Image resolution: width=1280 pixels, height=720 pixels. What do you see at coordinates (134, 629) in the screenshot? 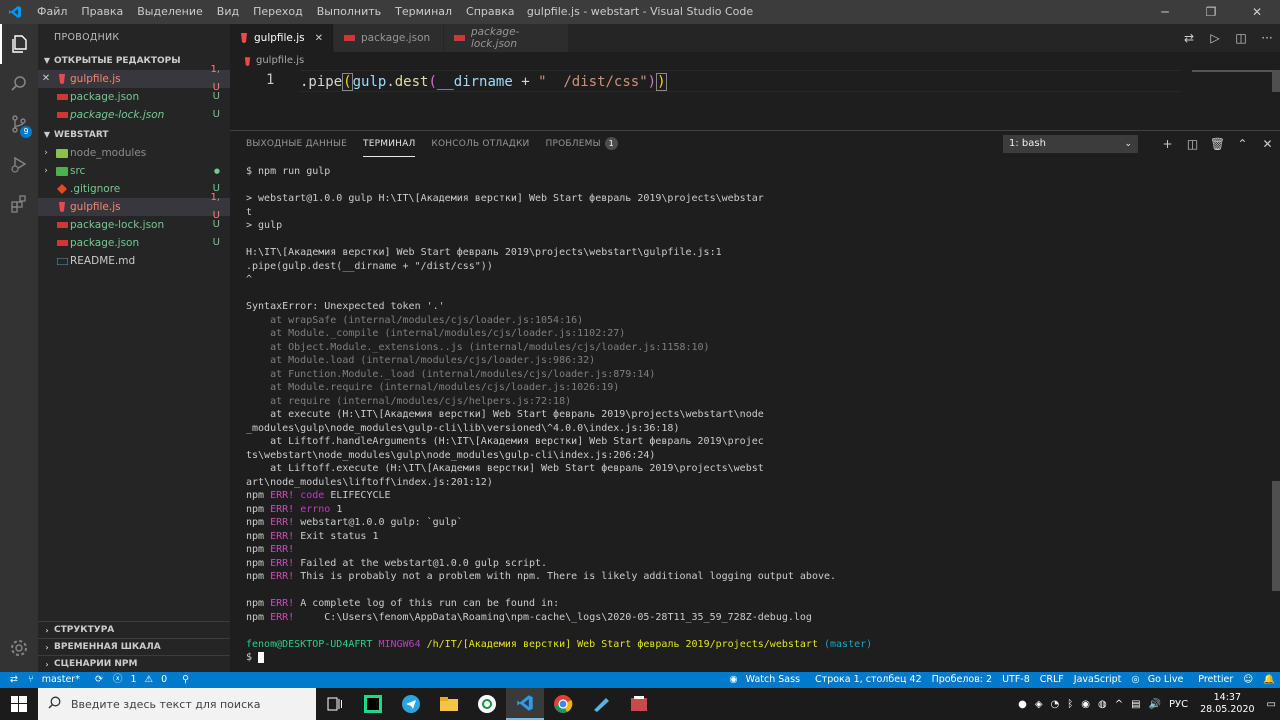
I see `outline-header: › СТРУКТУРА` at bounding box center [134, 629].